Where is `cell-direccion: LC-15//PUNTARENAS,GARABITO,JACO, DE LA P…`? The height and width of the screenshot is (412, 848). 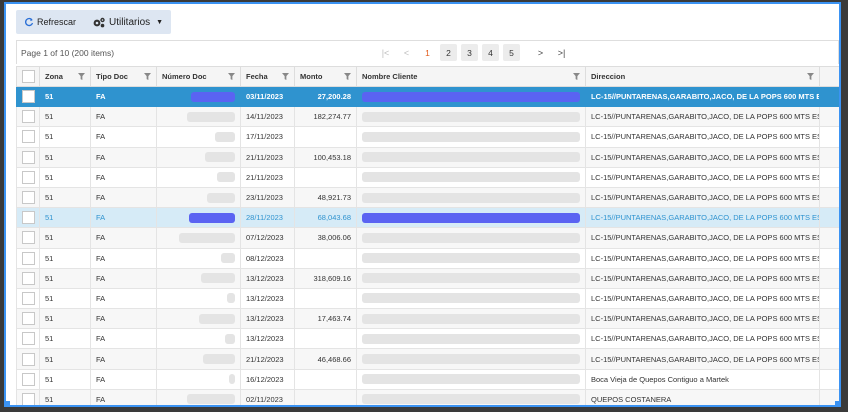 cell-direccion: LC-15//PUNTARENAS,GARABITO,JACO, DE LA P… is located at coordinates (702, 278).